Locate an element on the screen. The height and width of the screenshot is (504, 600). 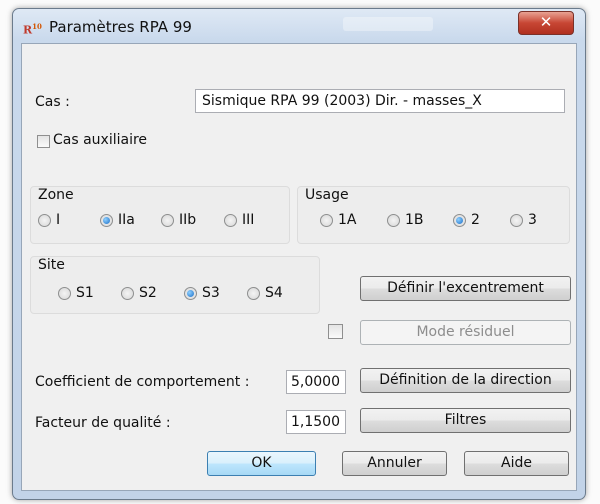
title-bar: R10 Paramètres RPA 99 ✕ is located at coordinates (299, 26).